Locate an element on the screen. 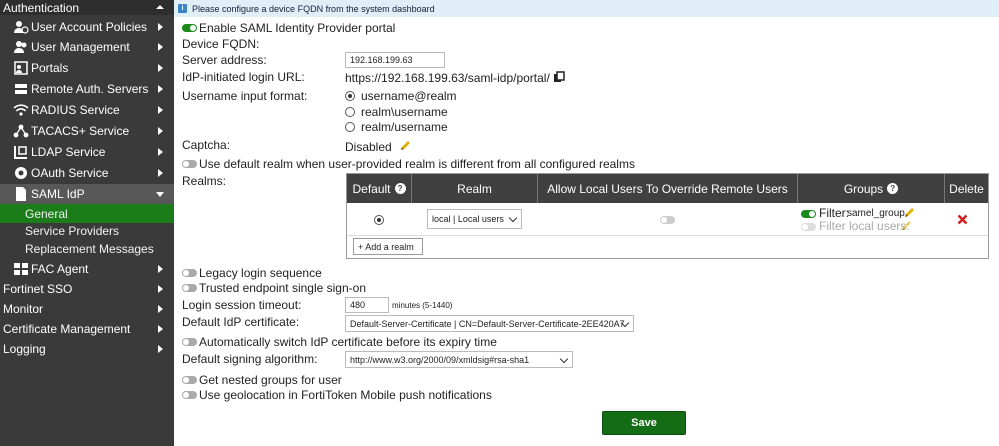  default-realm-radio is located at coordinates (379, 220).